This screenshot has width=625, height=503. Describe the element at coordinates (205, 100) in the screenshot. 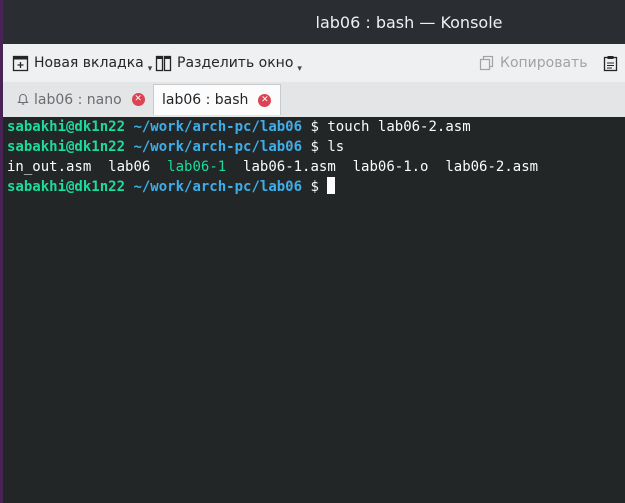

I see `tab-label: lab06 : bash` at that location.